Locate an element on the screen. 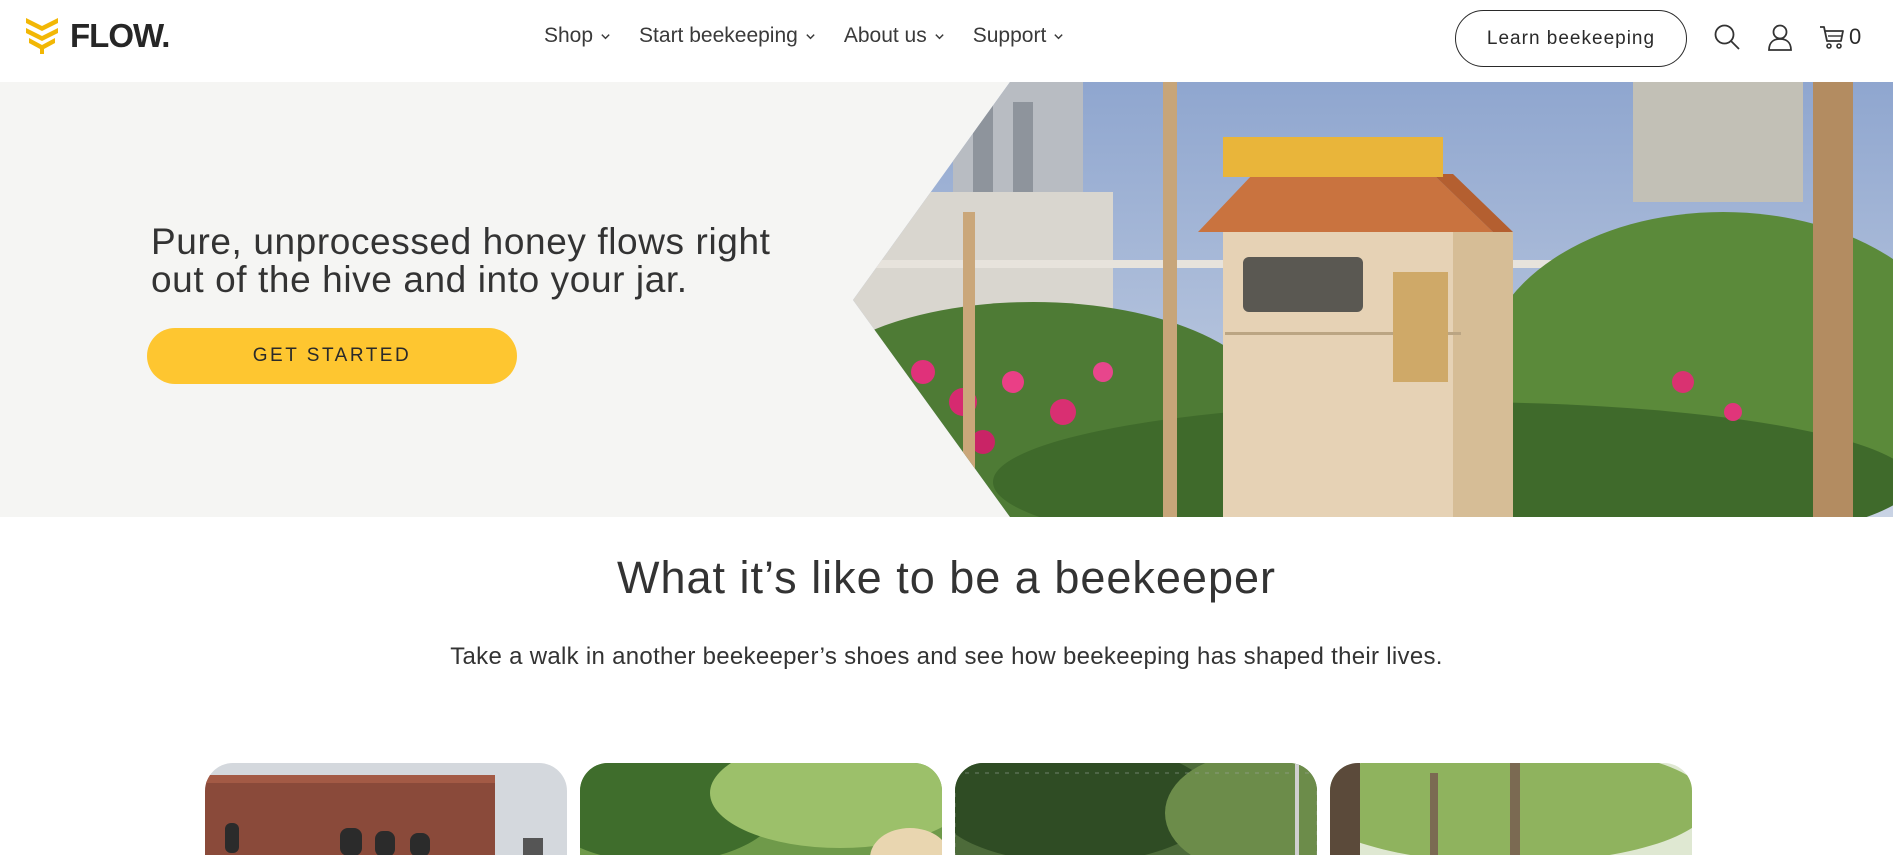 The width and height of the screenshot is (1893, 855). trees-backyard-image is located at coordinates (1511, 809).